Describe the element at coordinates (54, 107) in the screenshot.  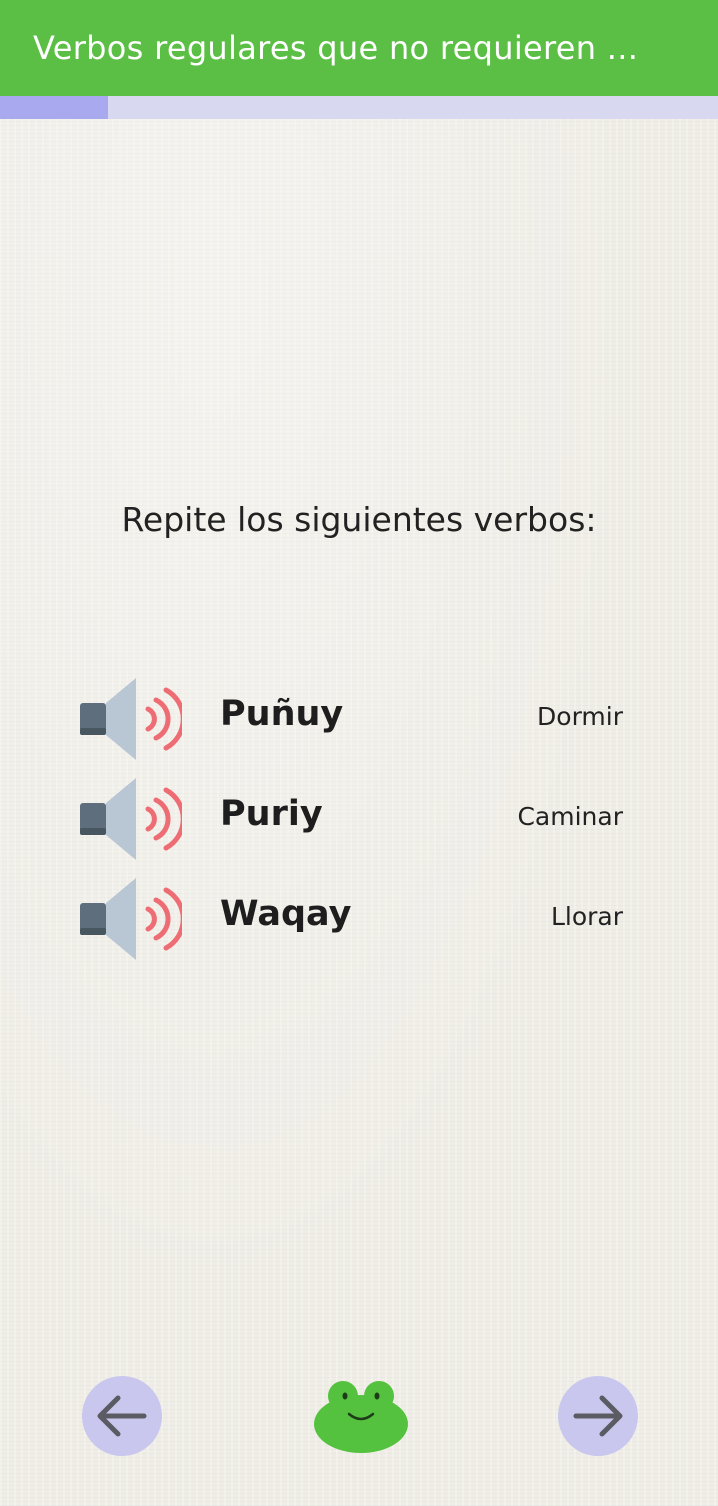
I see `lesson-progress-fill` at that location.